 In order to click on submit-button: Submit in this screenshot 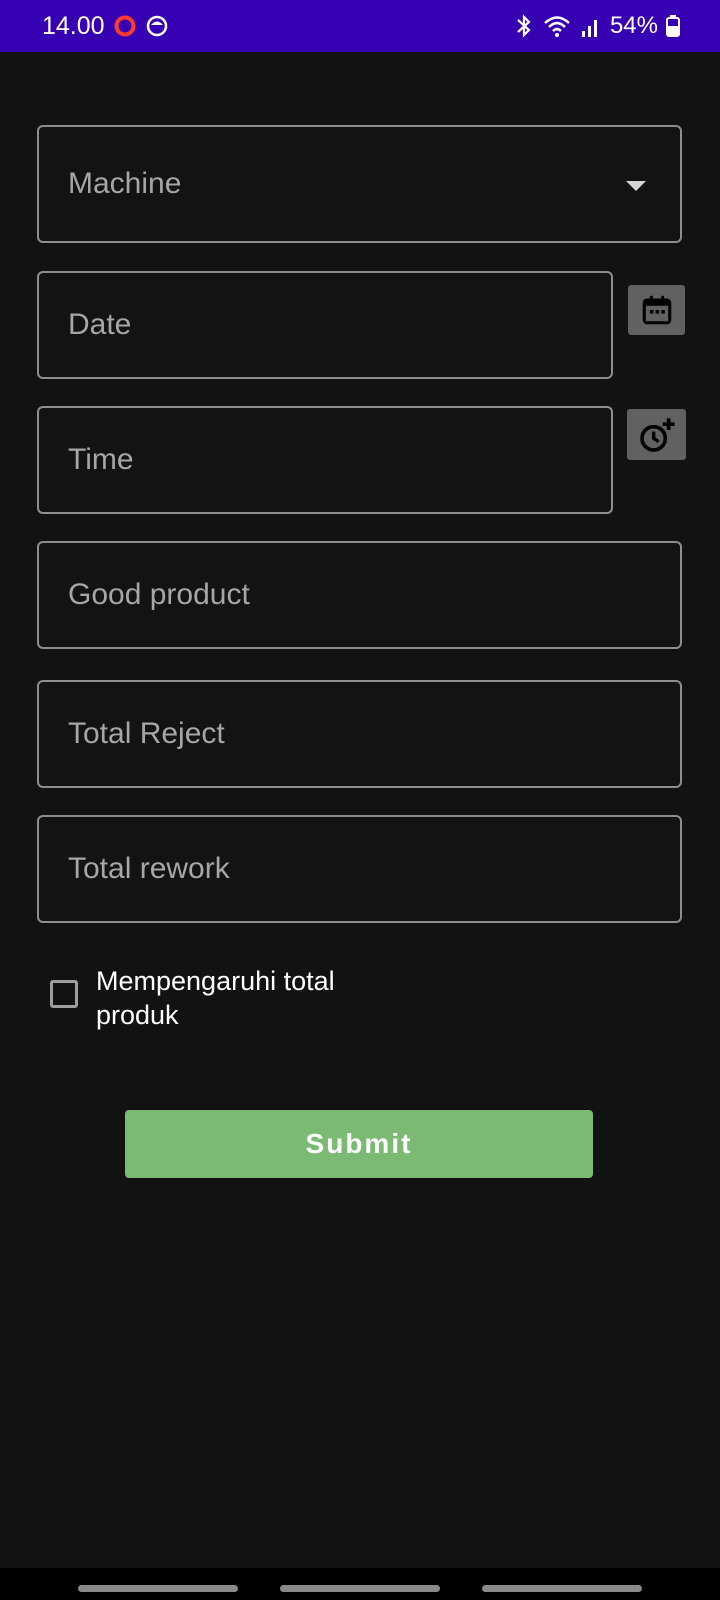, I will do `click(359, 1144)`.